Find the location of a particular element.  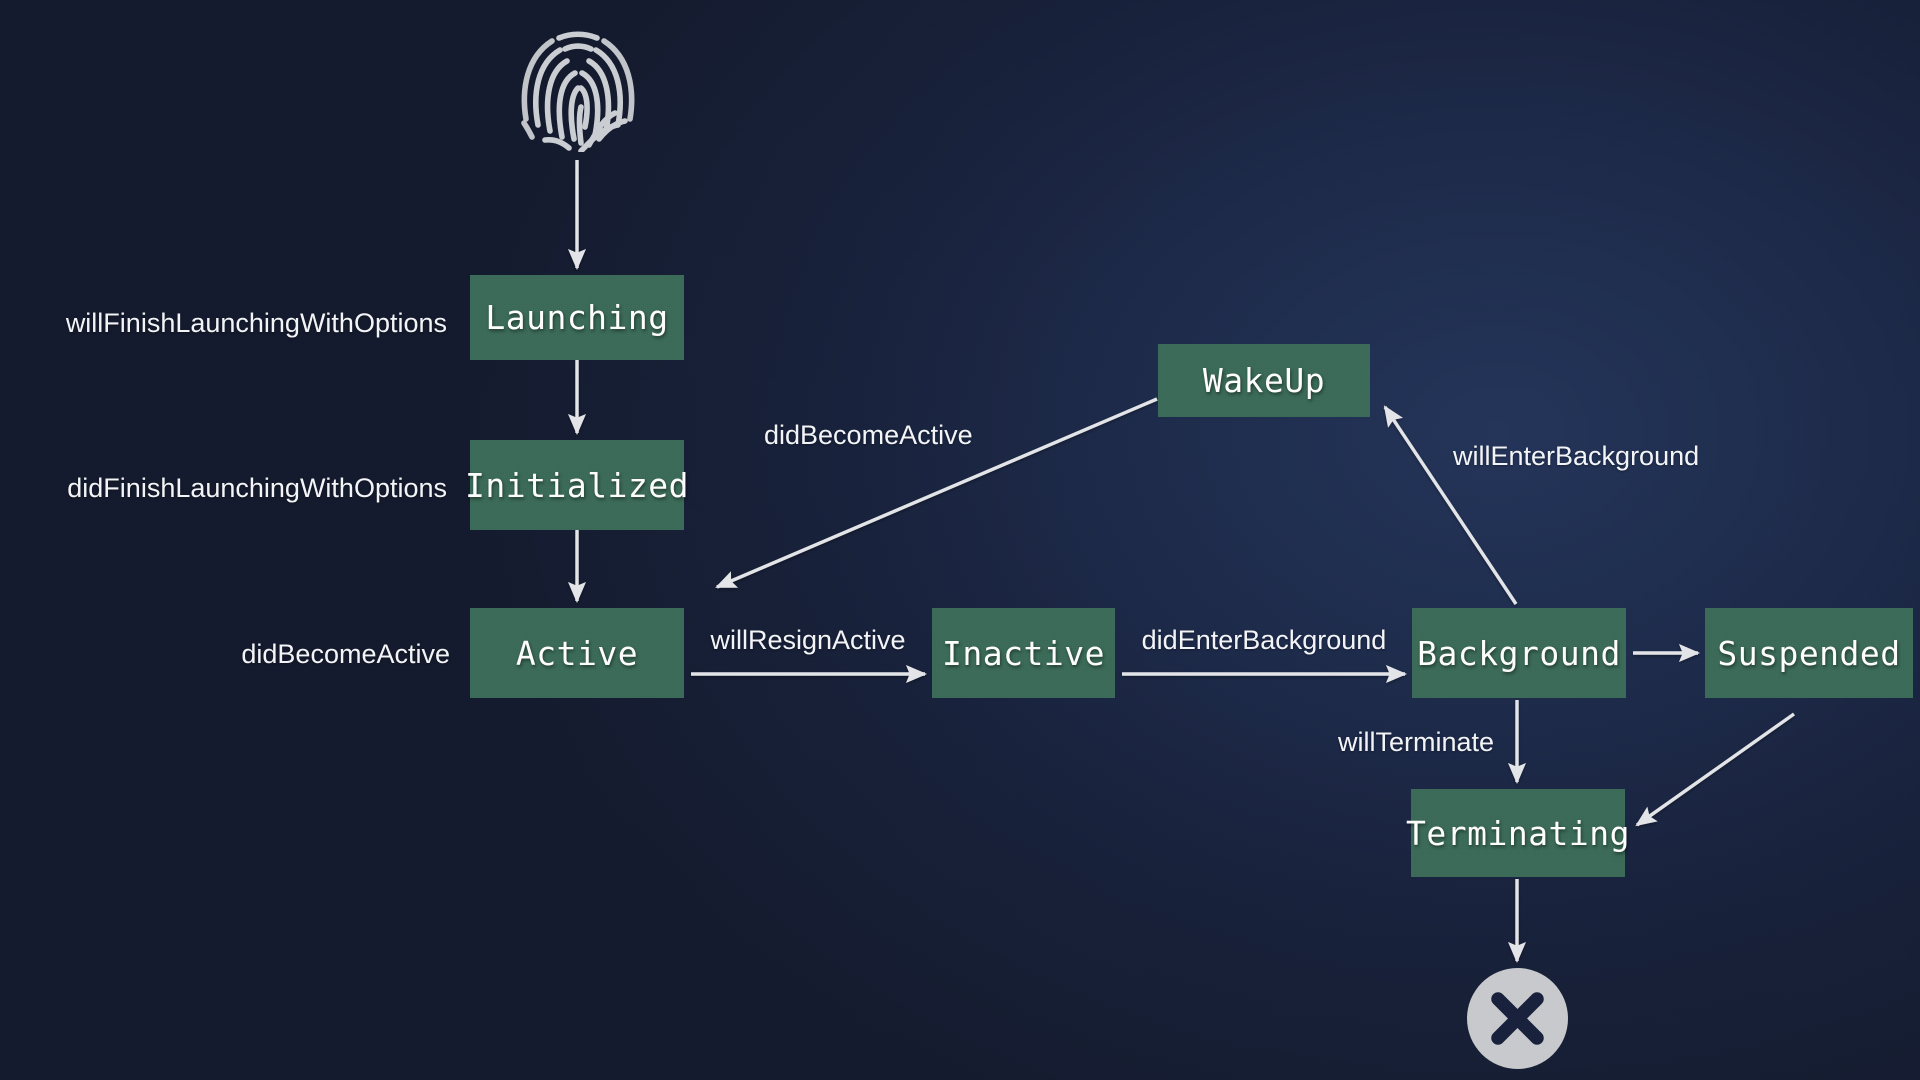

close-circle-icon is located at coordinates (1517, 1018).